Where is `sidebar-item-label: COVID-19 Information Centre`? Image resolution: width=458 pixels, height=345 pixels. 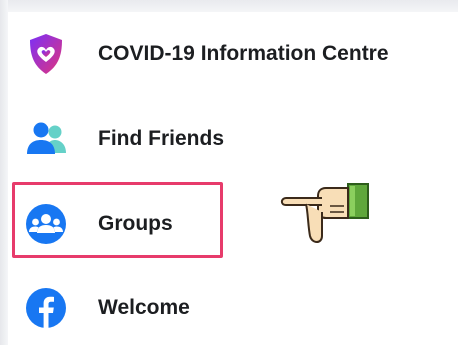
sidebar-item-label: COVID-19 Information Centre is located at coordinates (243, 53).